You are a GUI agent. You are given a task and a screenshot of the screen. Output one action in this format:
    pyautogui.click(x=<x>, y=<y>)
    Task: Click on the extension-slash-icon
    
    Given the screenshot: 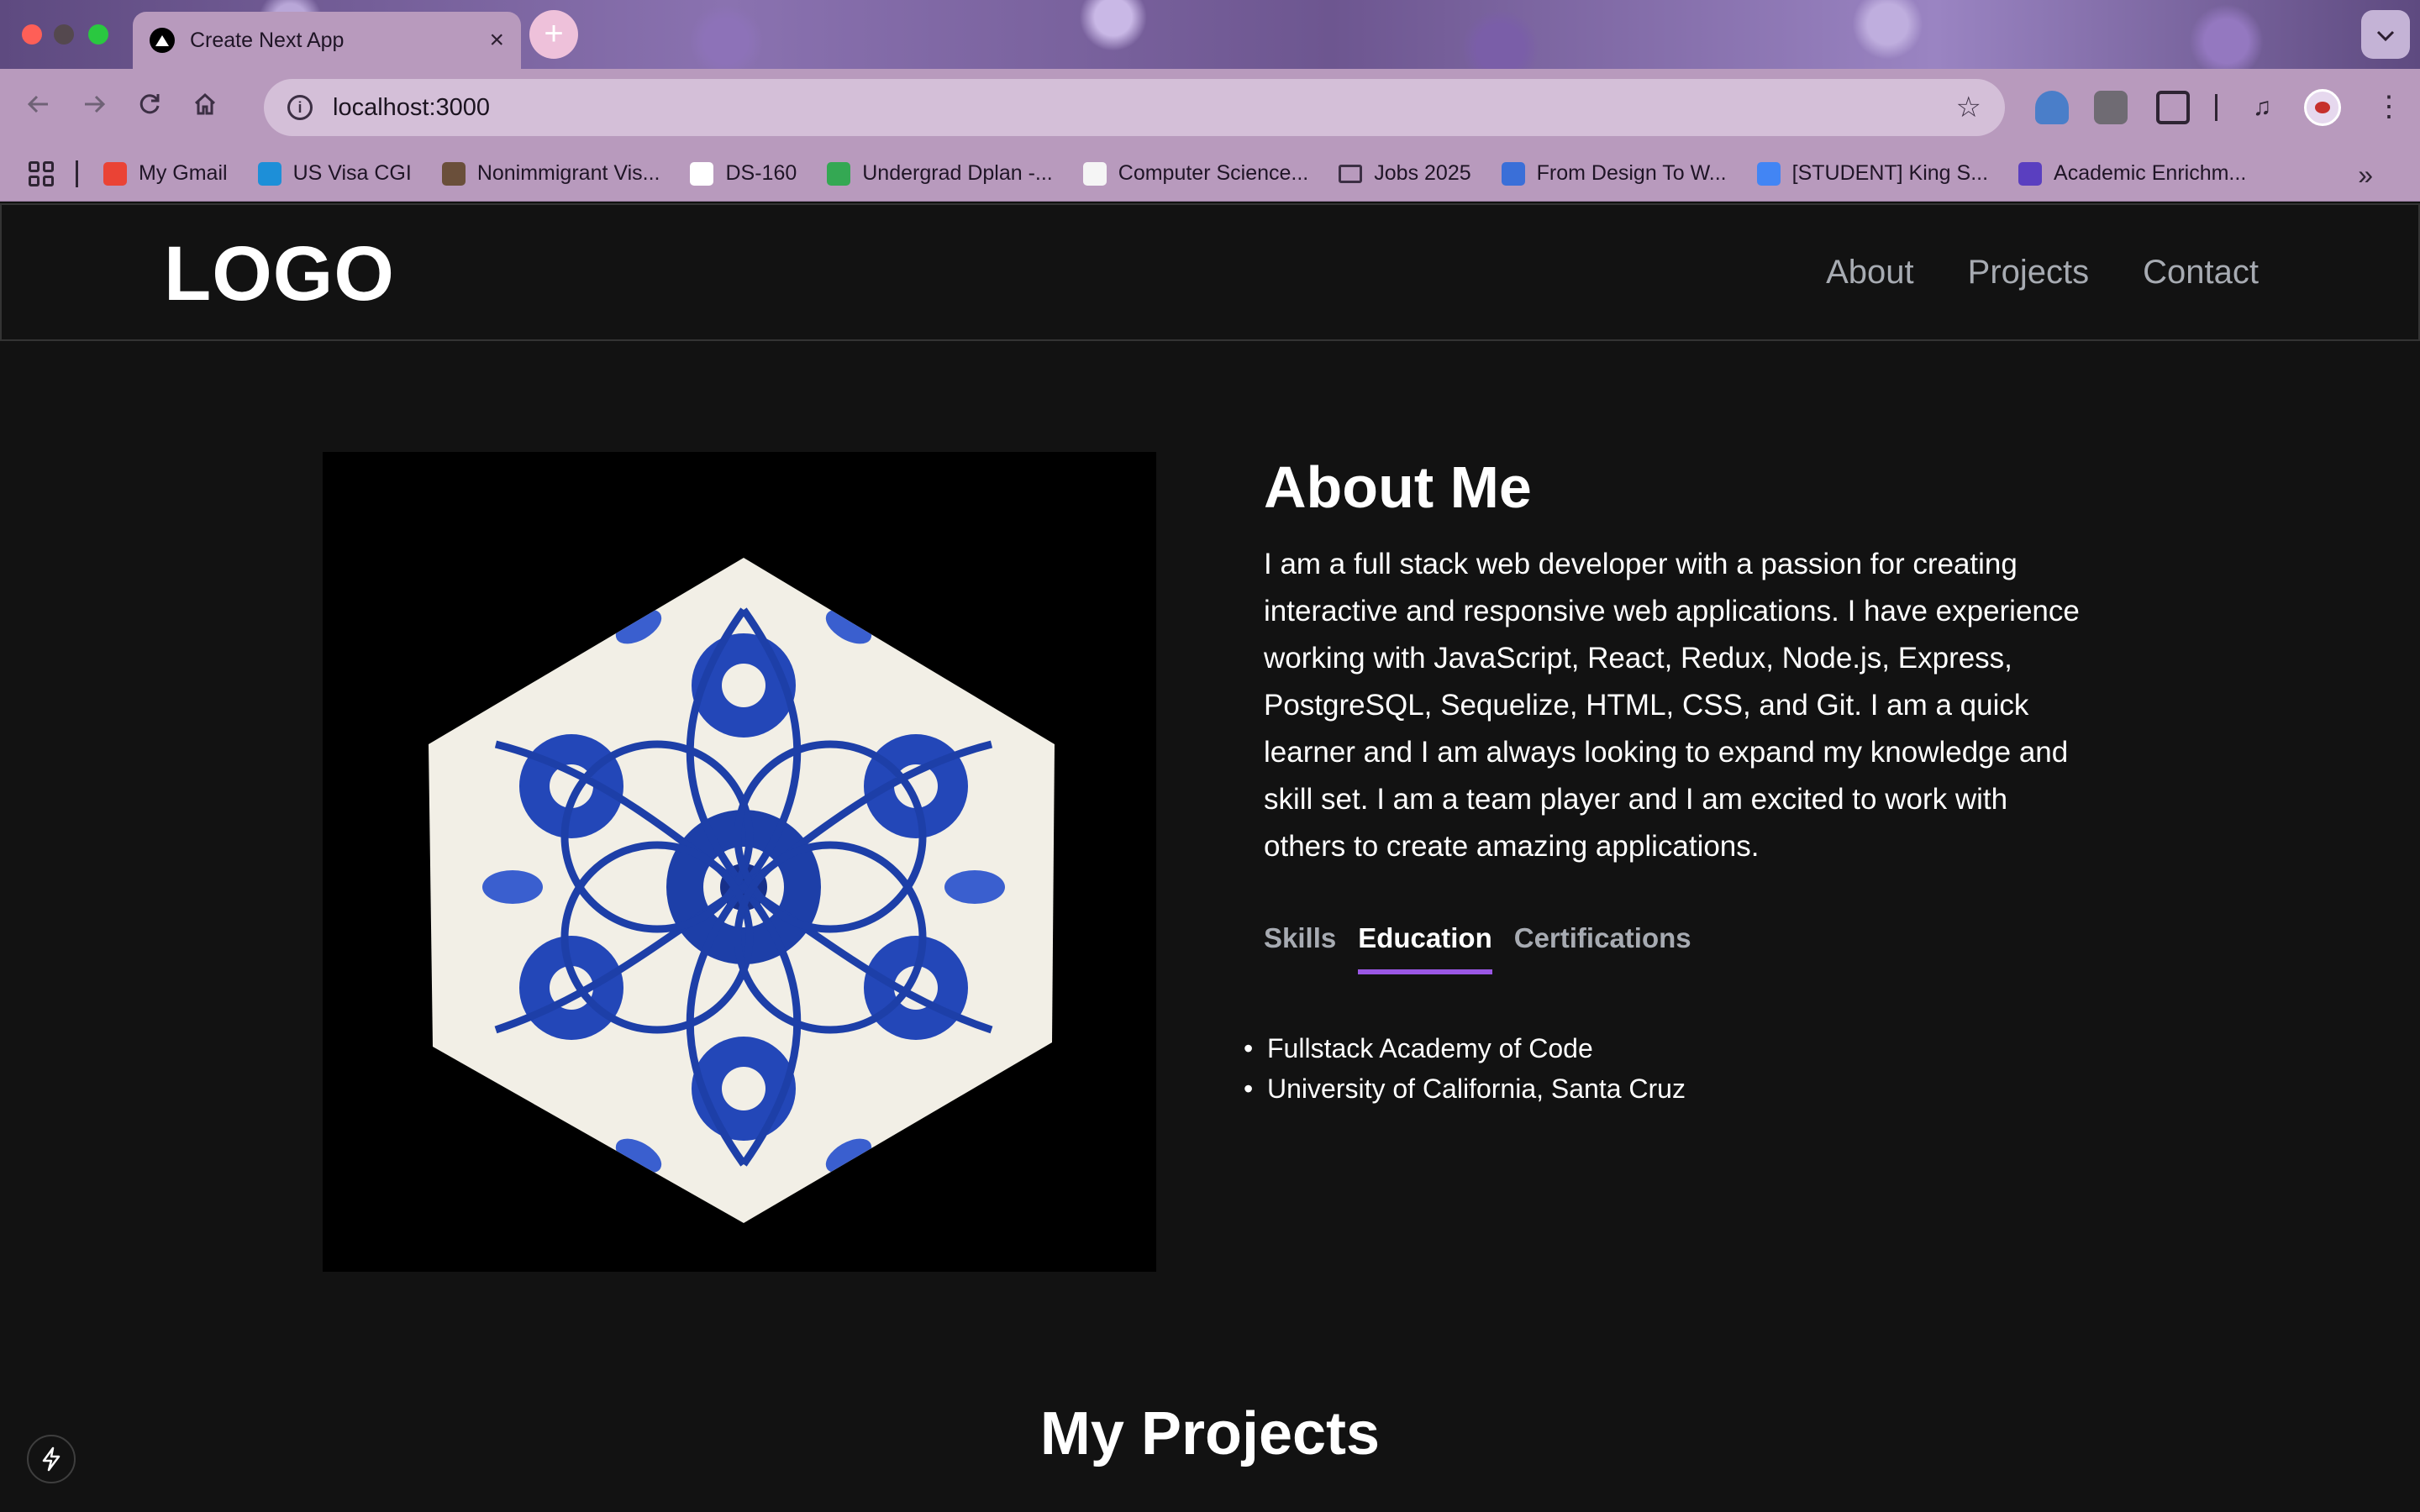 What is the action you would take?
    pyautogui.click(x=2111, y=107)
    